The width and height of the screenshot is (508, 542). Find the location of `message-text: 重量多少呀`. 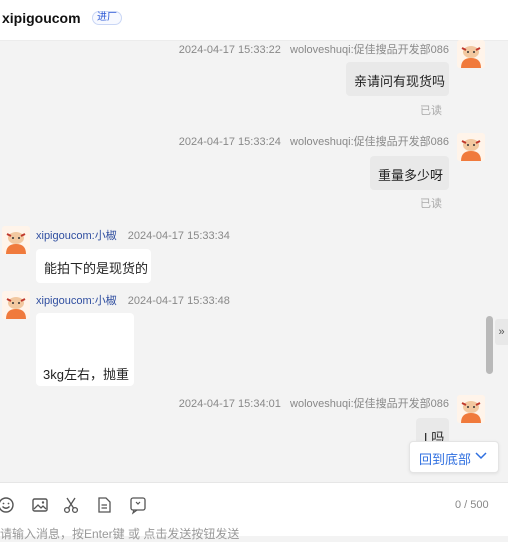

message-text: 重量多少呀 is located at coordinates (411, 175).